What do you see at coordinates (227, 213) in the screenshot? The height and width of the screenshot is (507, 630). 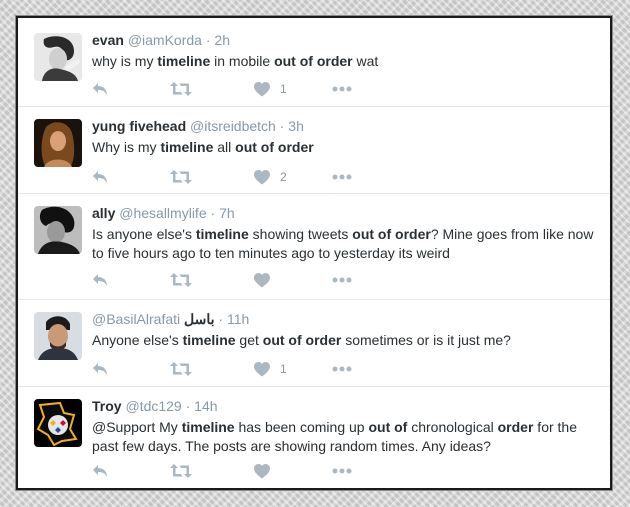 I see `timestamp: 7h` at bounding box center [227, 213].